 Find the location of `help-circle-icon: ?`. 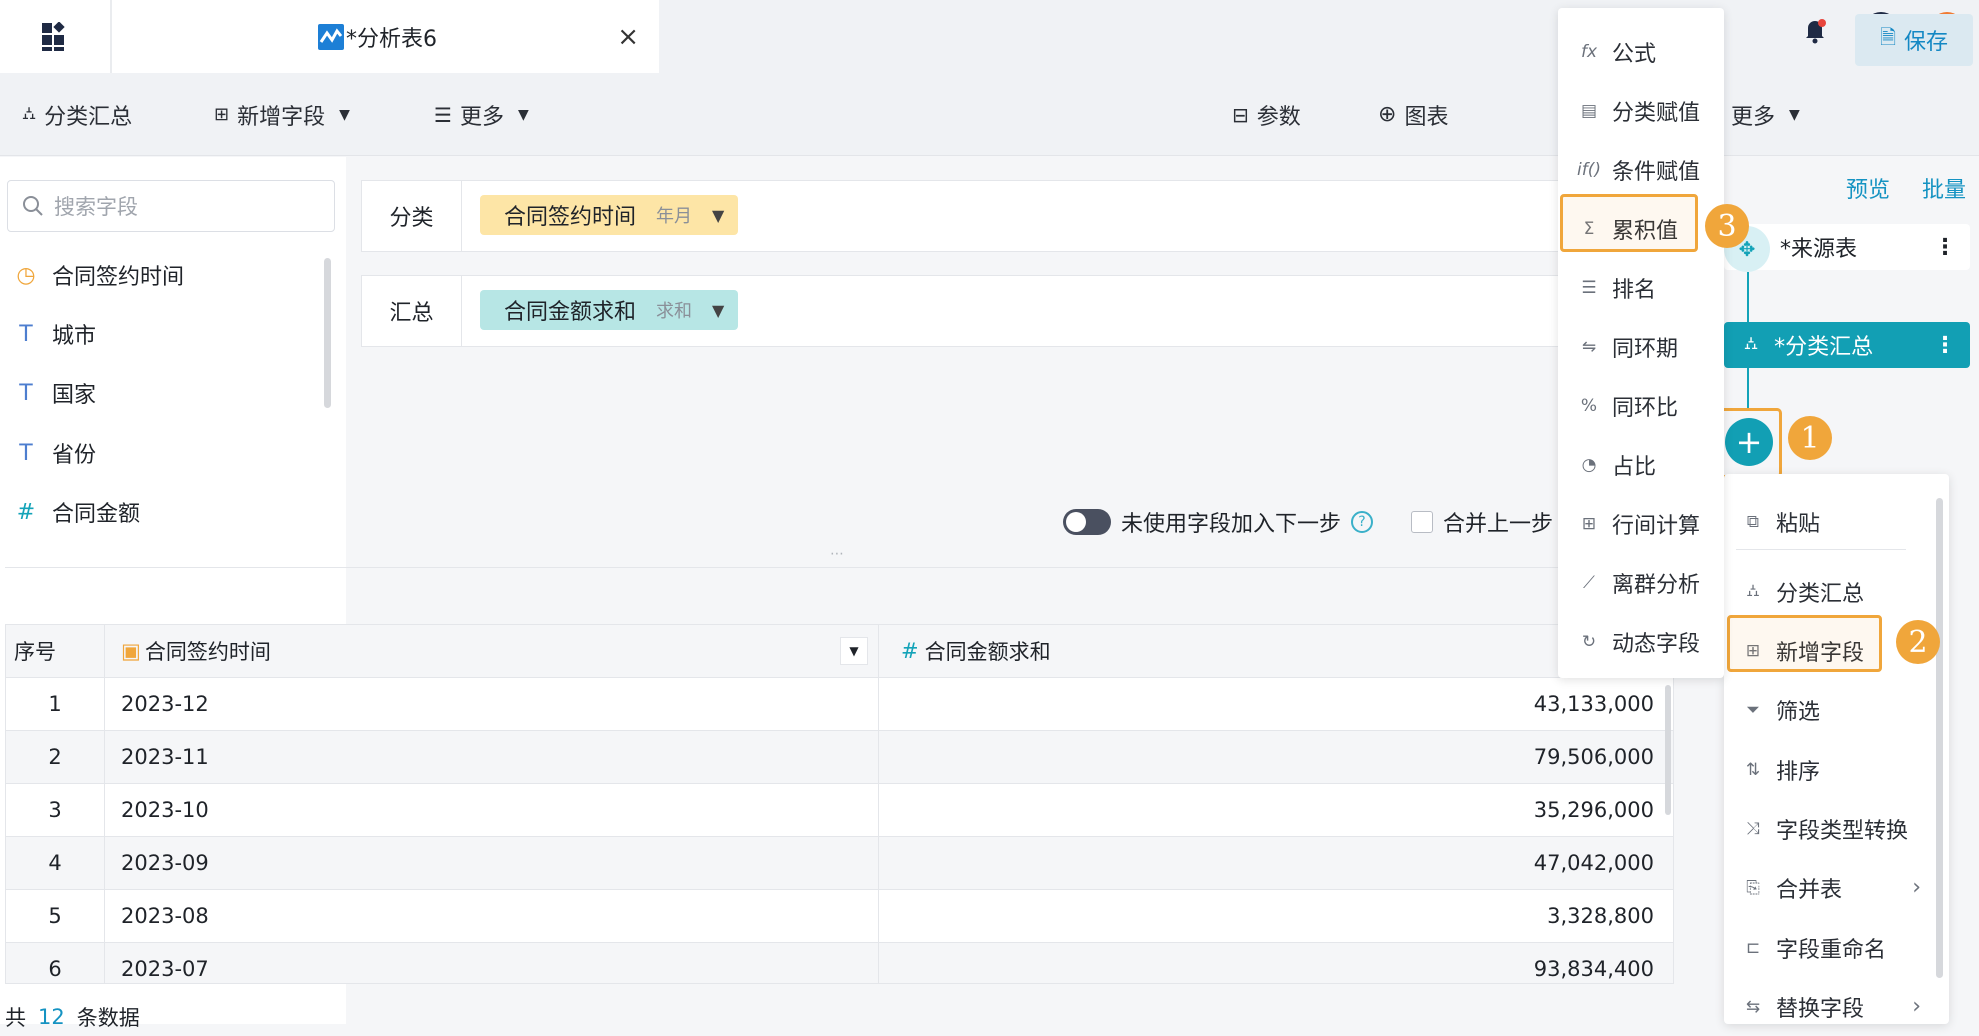

help-circle-icon: ? is located at coordinates (1362, 522).